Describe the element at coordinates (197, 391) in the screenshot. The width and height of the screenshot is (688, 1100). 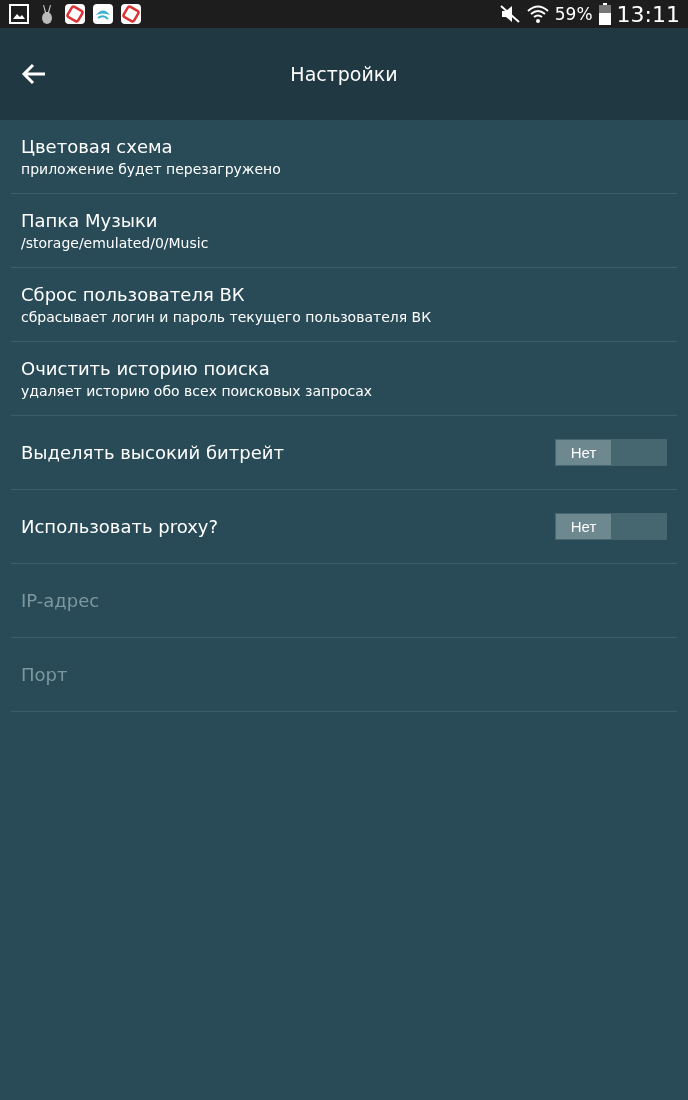
I see `setting-summary: удаляет историю обо всех поисковых запросах` at that location.